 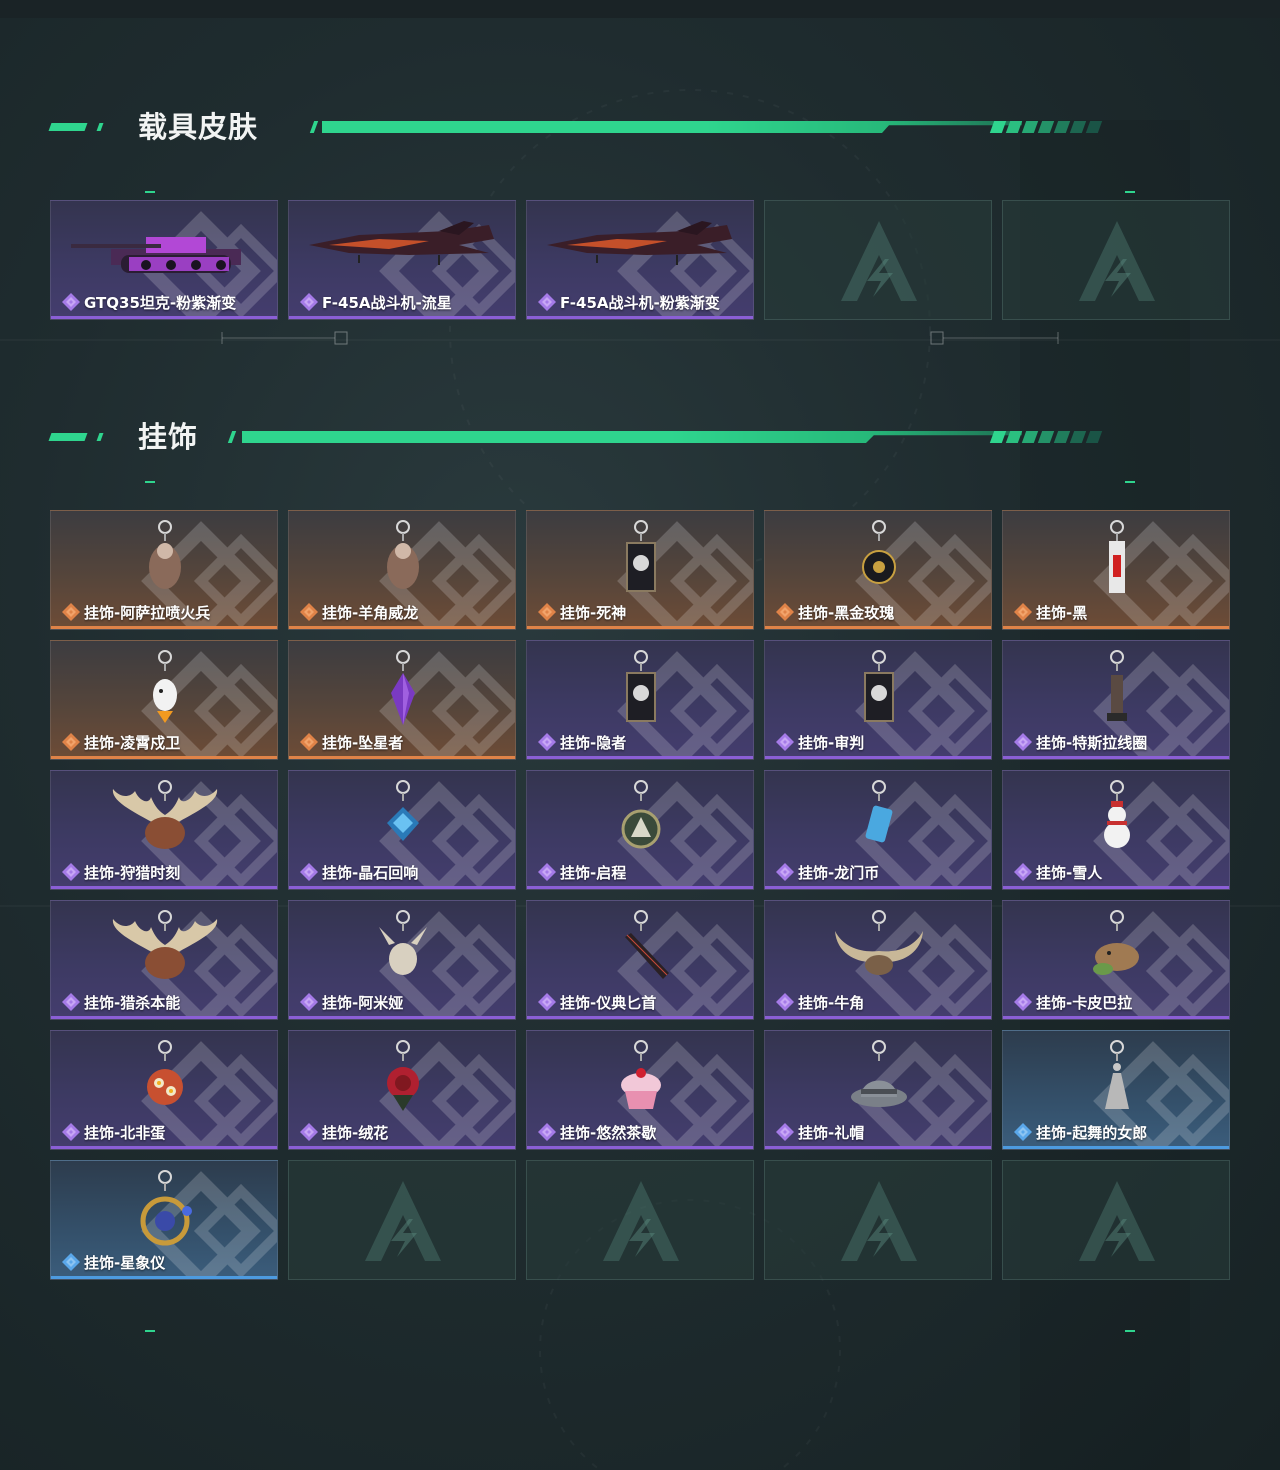 I want to click on item-card: 挂饰-启程, so click(x=640, y=830).